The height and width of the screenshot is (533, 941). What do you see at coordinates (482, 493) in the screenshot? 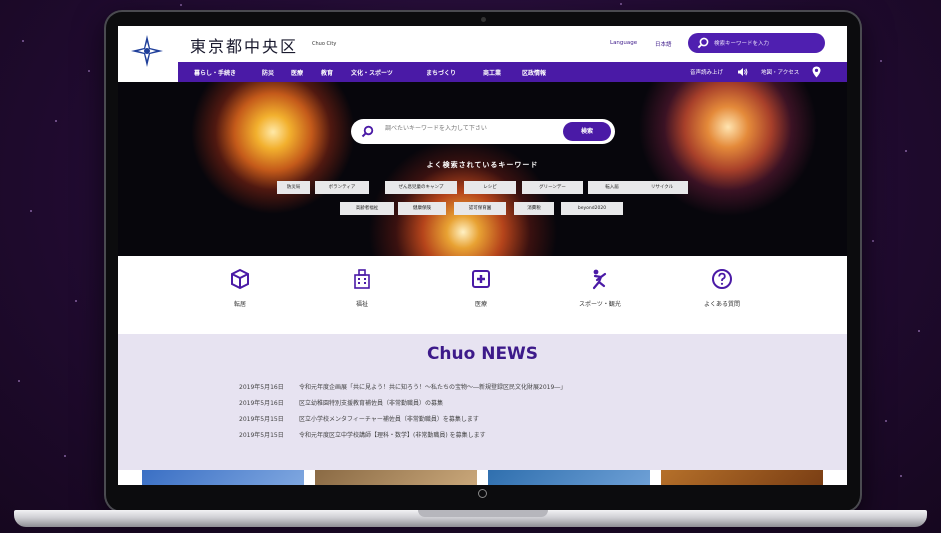
I see `laptop-logo-icon` at bounding box center [482, 493].